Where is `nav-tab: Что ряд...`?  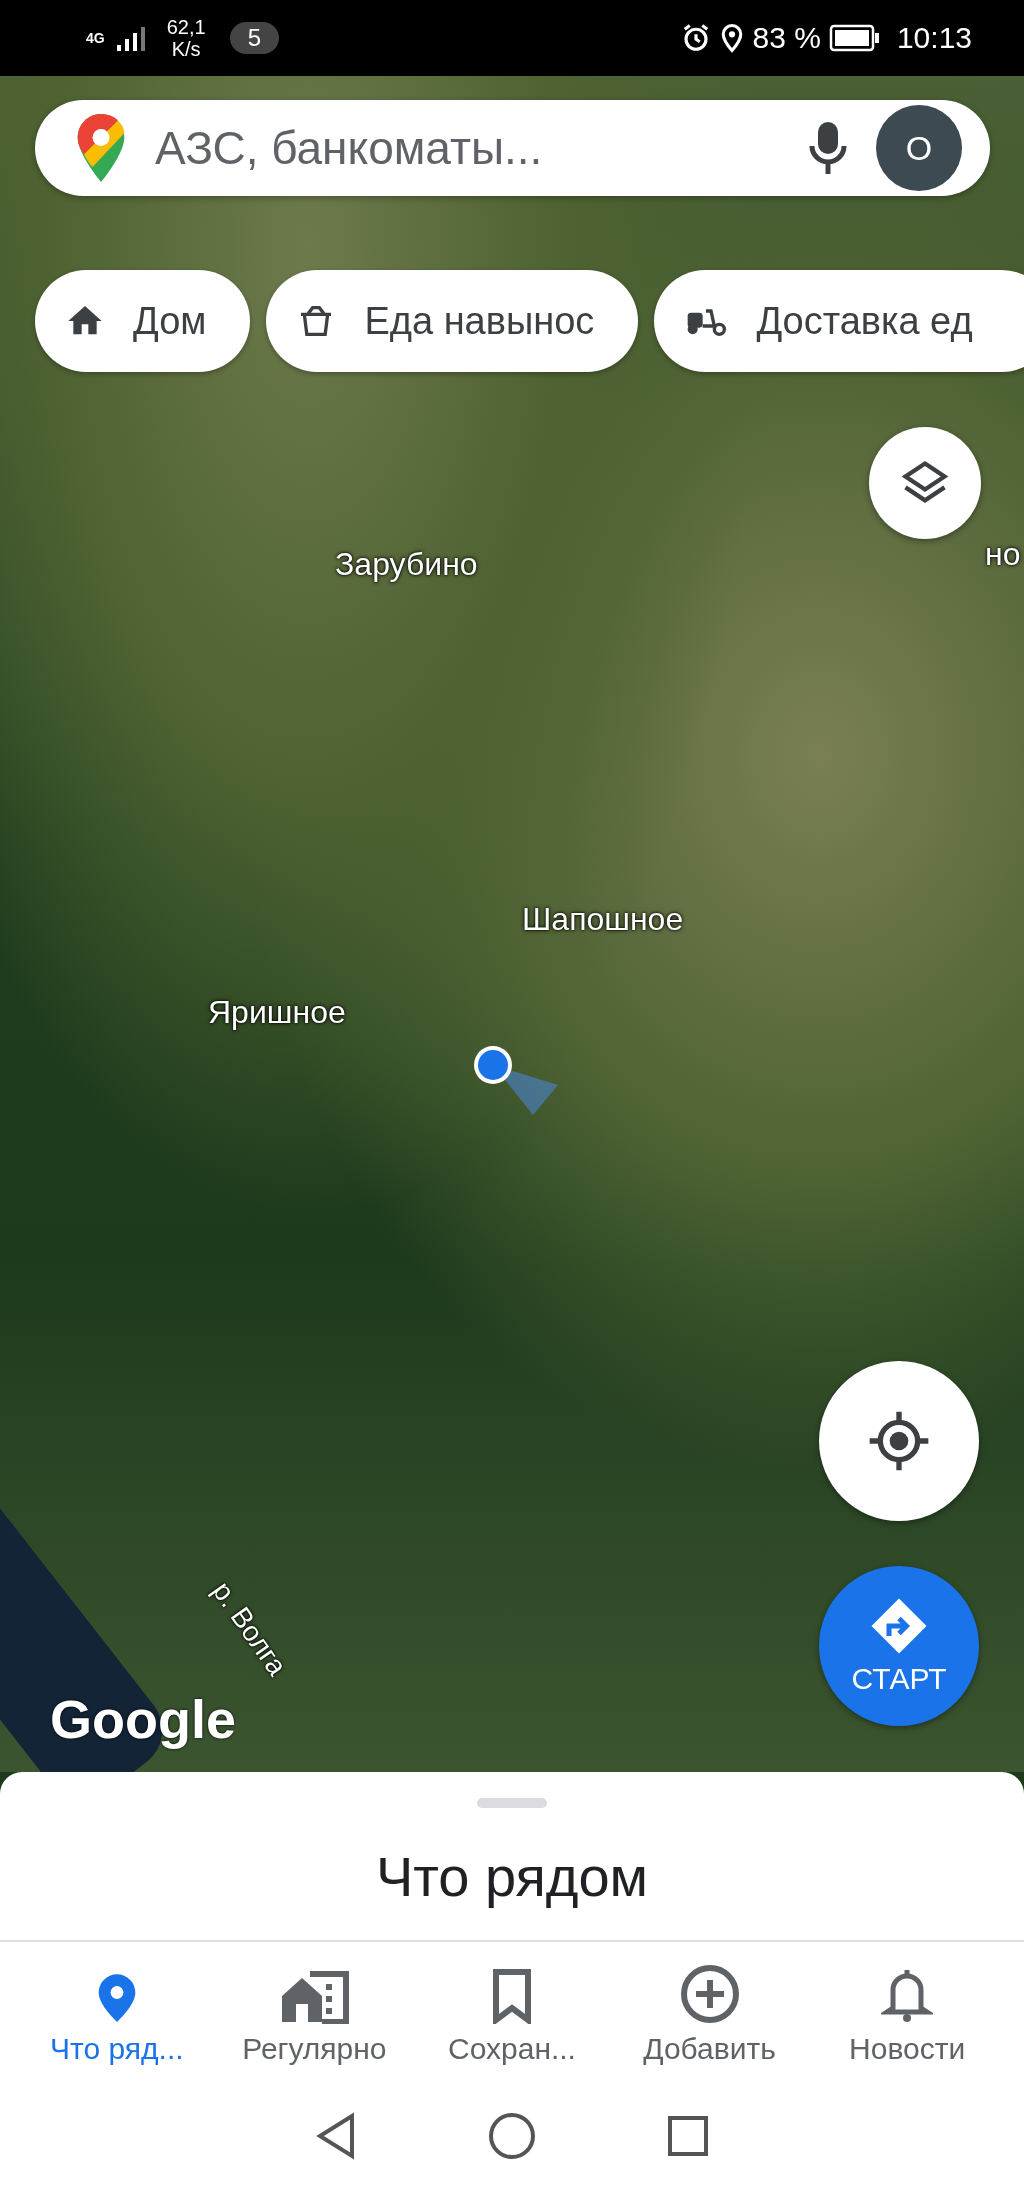 nav-tab: Что ряд... is located at coordinates (116, 2011).